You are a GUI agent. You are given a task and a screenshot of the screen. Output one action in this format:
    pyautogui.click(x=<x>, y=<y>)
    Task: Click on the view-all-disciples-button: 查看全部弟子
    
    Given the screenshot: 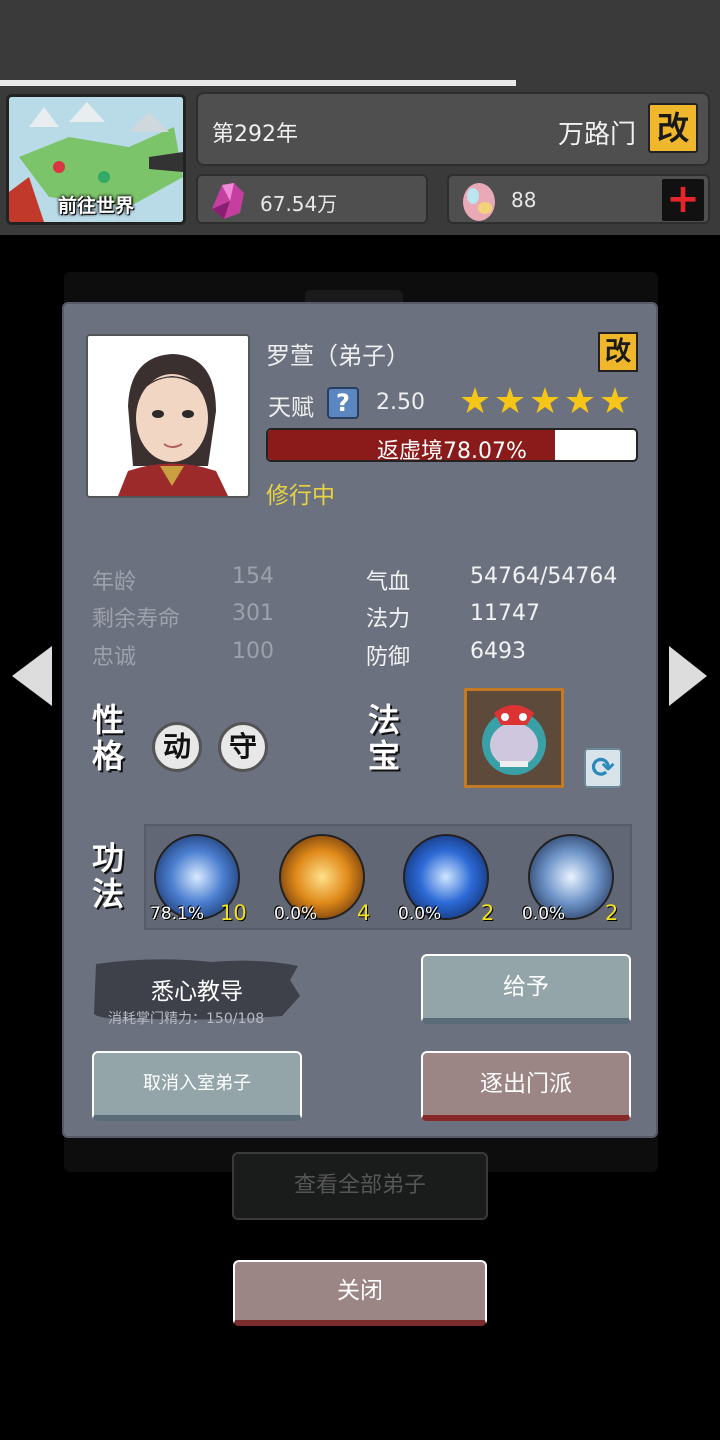 What is the action you would take?
    pyautogui.click(x=360, y=1186)
    